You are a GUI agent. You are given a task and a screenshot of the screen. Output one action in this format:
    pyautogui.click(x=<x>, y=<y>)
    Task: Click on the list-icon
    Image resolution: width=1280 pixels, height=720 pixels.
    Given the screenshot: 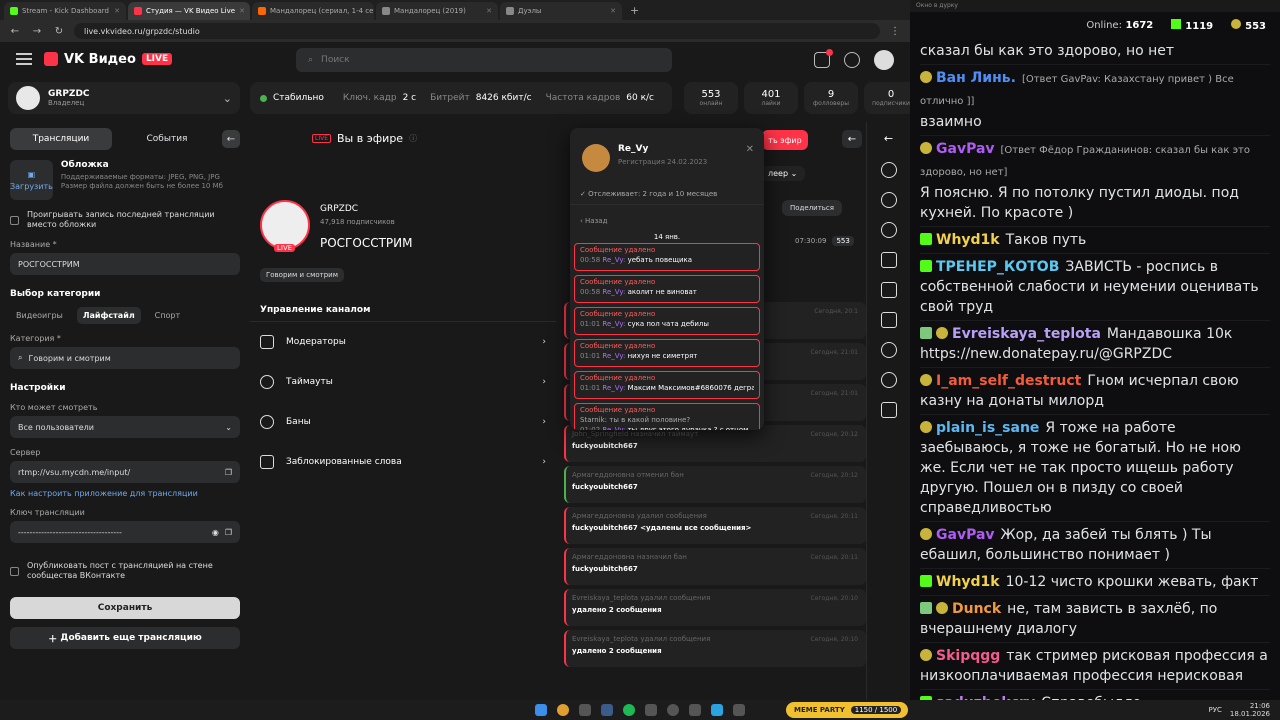 What is the action you would take?
    pyautogui.click(x=888, y=290)
    